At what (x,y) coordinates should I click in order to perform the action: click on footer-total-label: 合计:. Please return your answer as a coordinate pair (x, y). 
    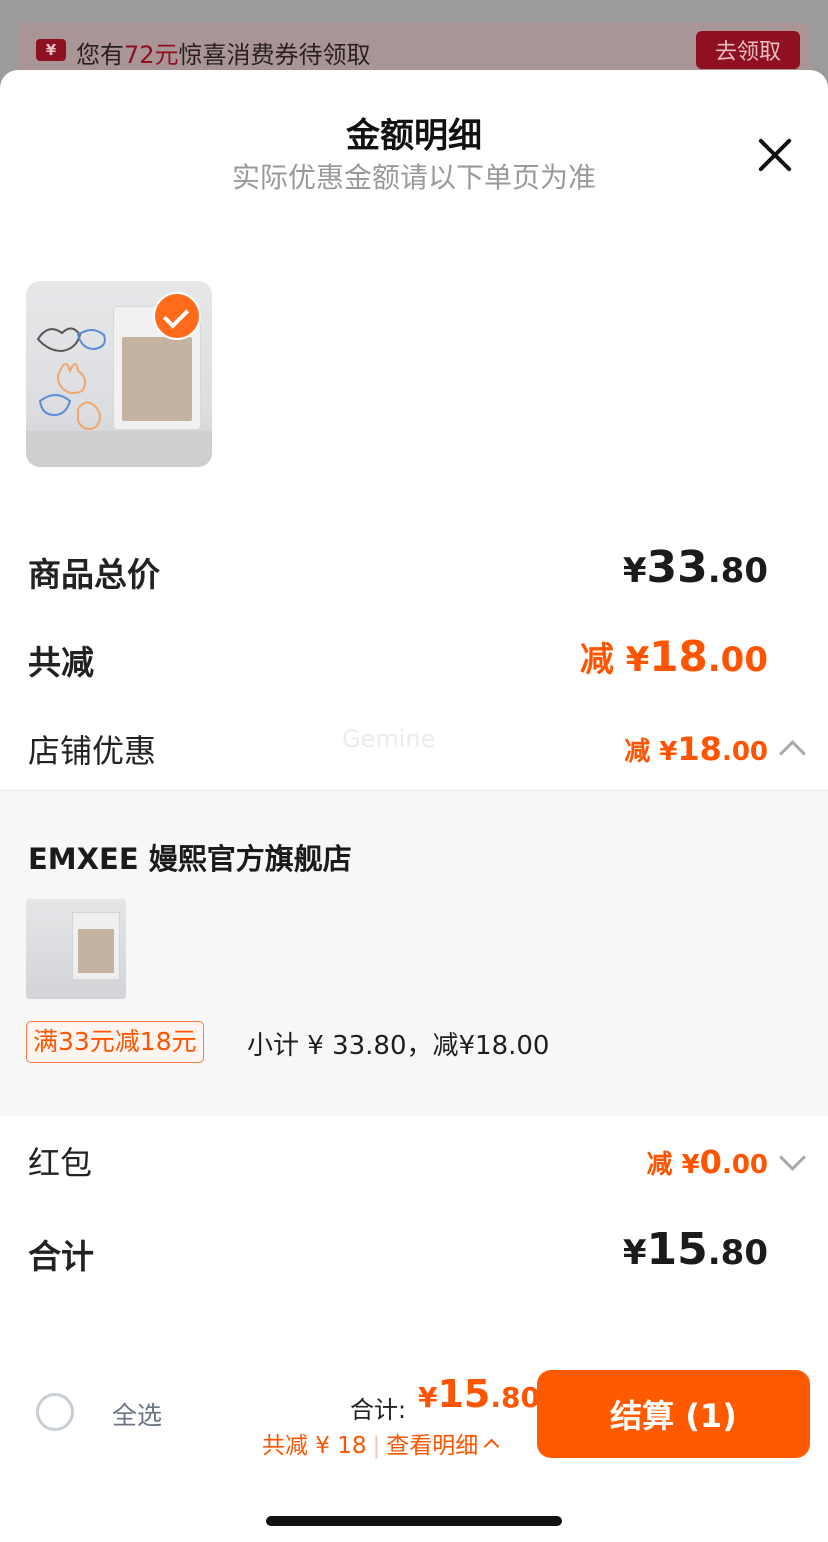
    Looking at the image, I should click on (378, 1410).